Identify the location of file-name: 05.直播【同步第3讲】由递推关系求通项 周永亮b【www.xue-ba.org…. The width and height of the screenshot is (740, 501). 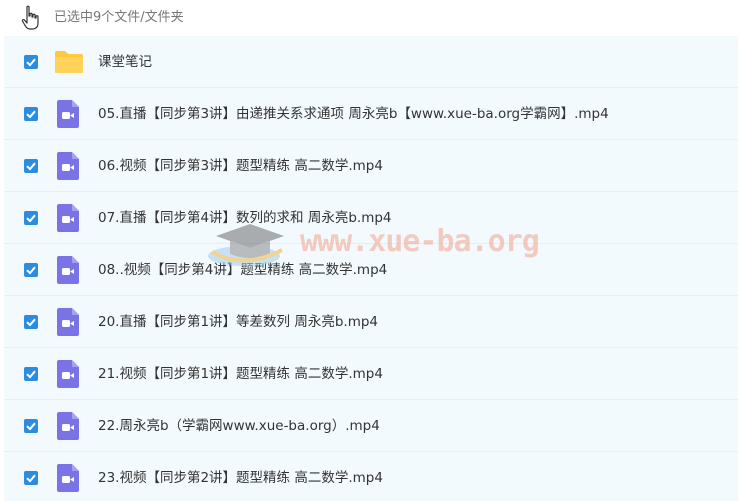
(353, 114).